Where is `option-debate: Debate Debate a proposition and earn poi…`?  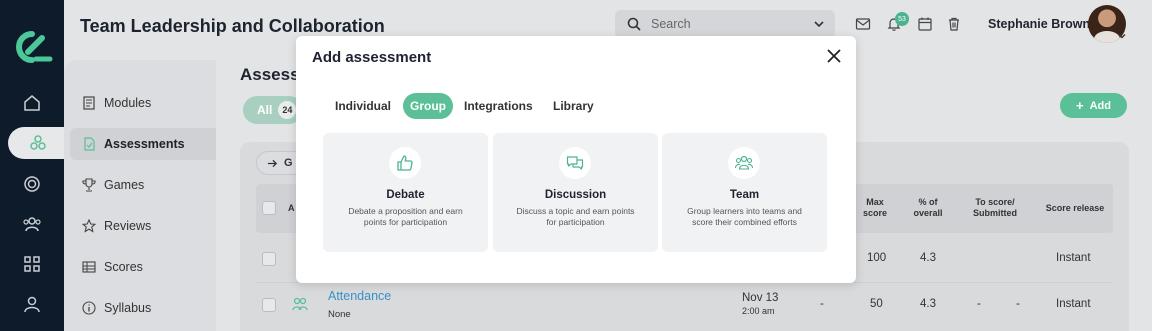
option-debate: Debate Debate a proposition and earn poi… is located at coordinates (405, 192).